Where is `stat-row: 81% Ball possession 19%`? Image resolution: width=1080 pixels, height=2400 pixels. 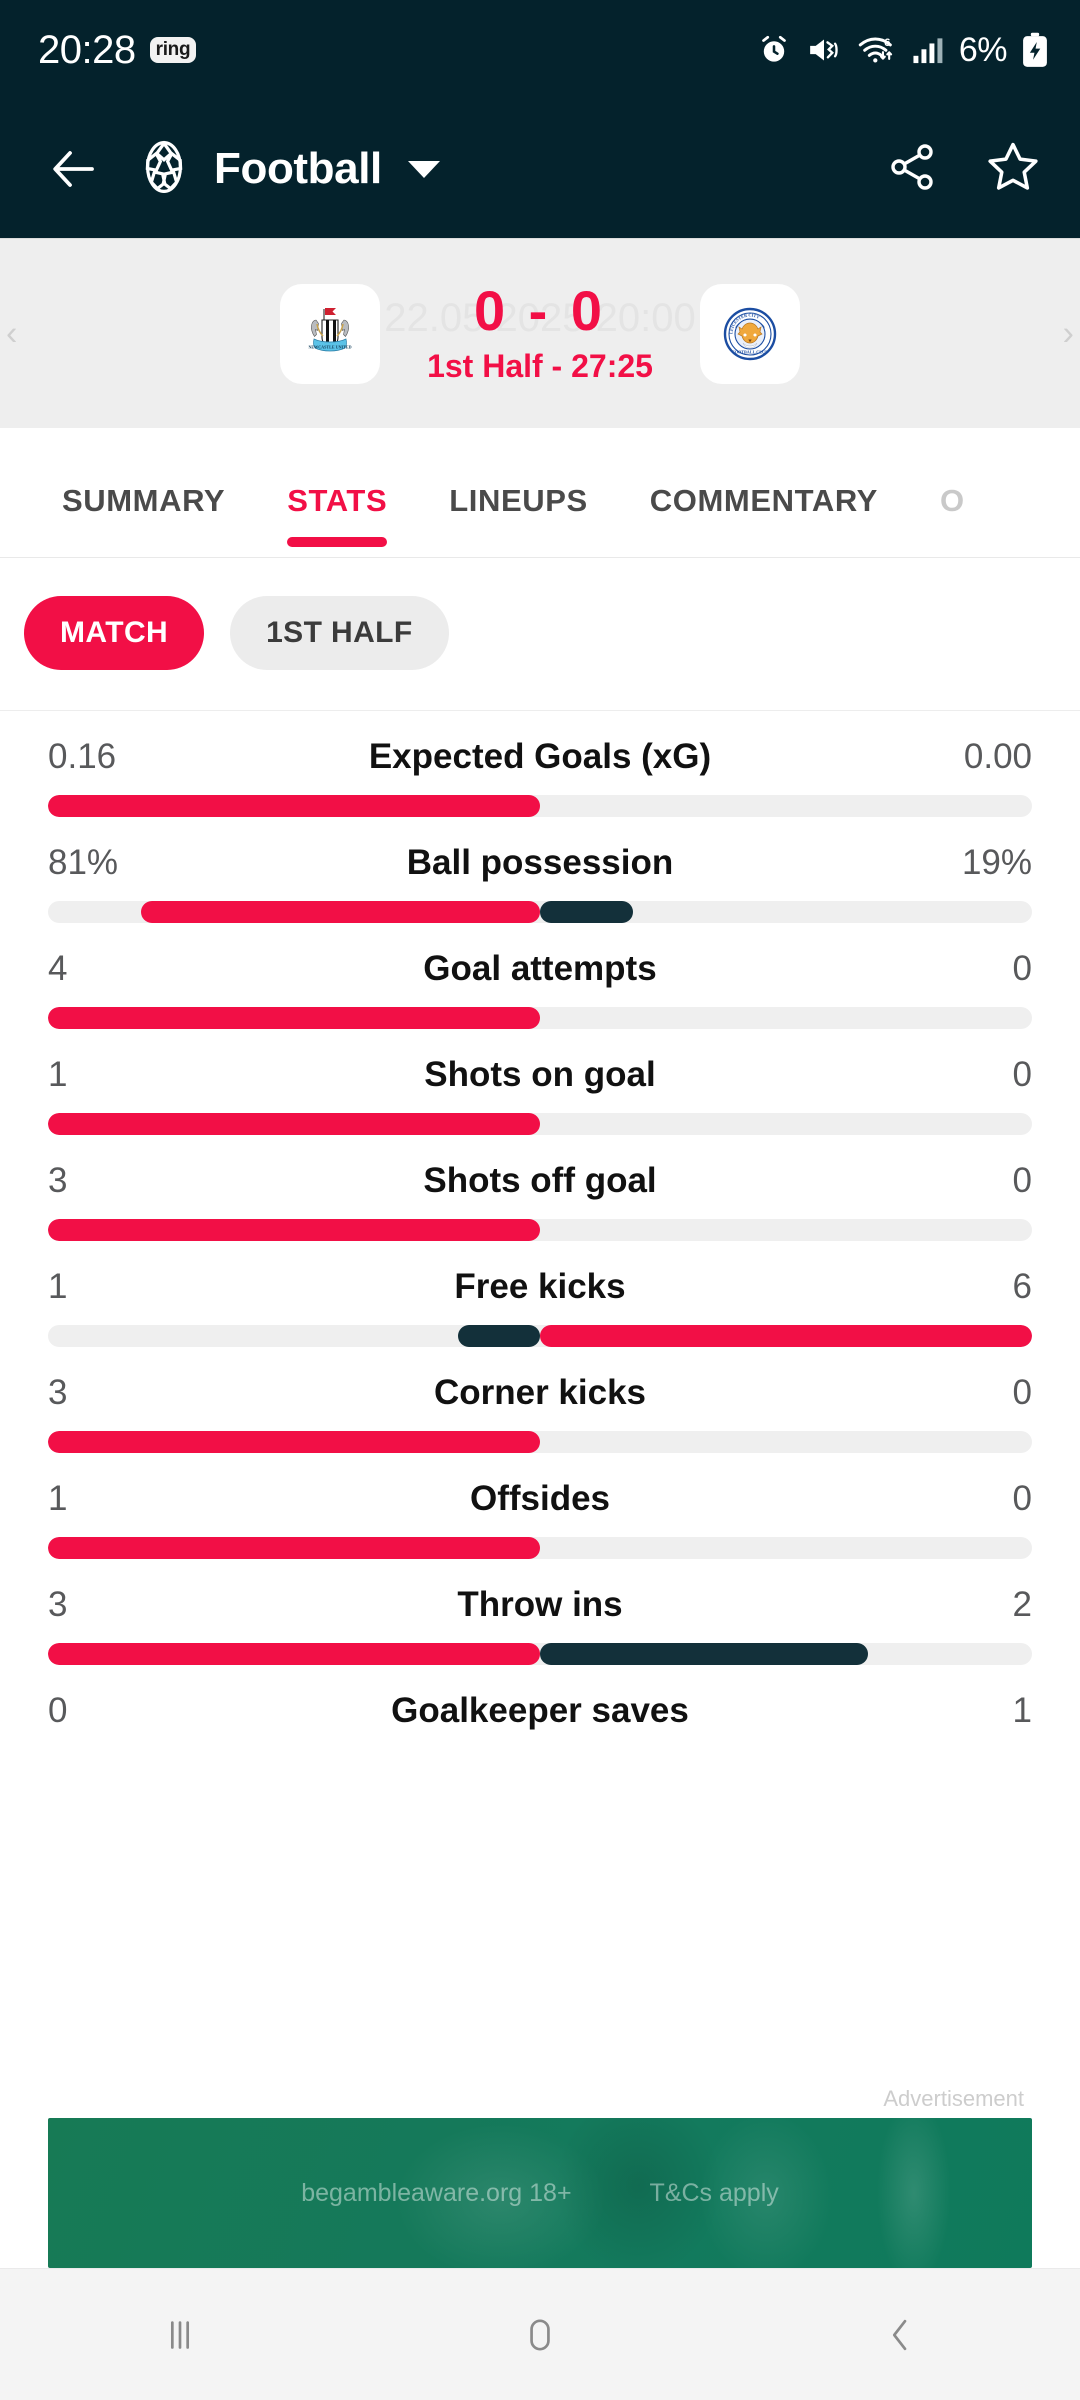 stat-row: 81% Ball possession 19% is located at coordinates (540, 870).